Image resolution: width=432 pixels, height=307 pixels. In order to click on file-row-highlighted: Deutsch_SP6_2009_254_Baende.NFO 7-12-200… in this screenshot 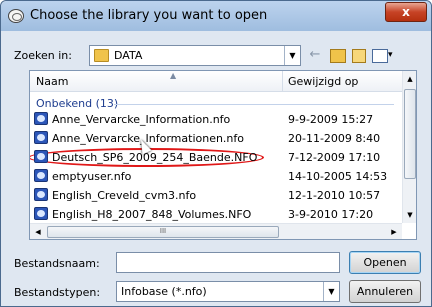, I will do `click(216, 157)`.